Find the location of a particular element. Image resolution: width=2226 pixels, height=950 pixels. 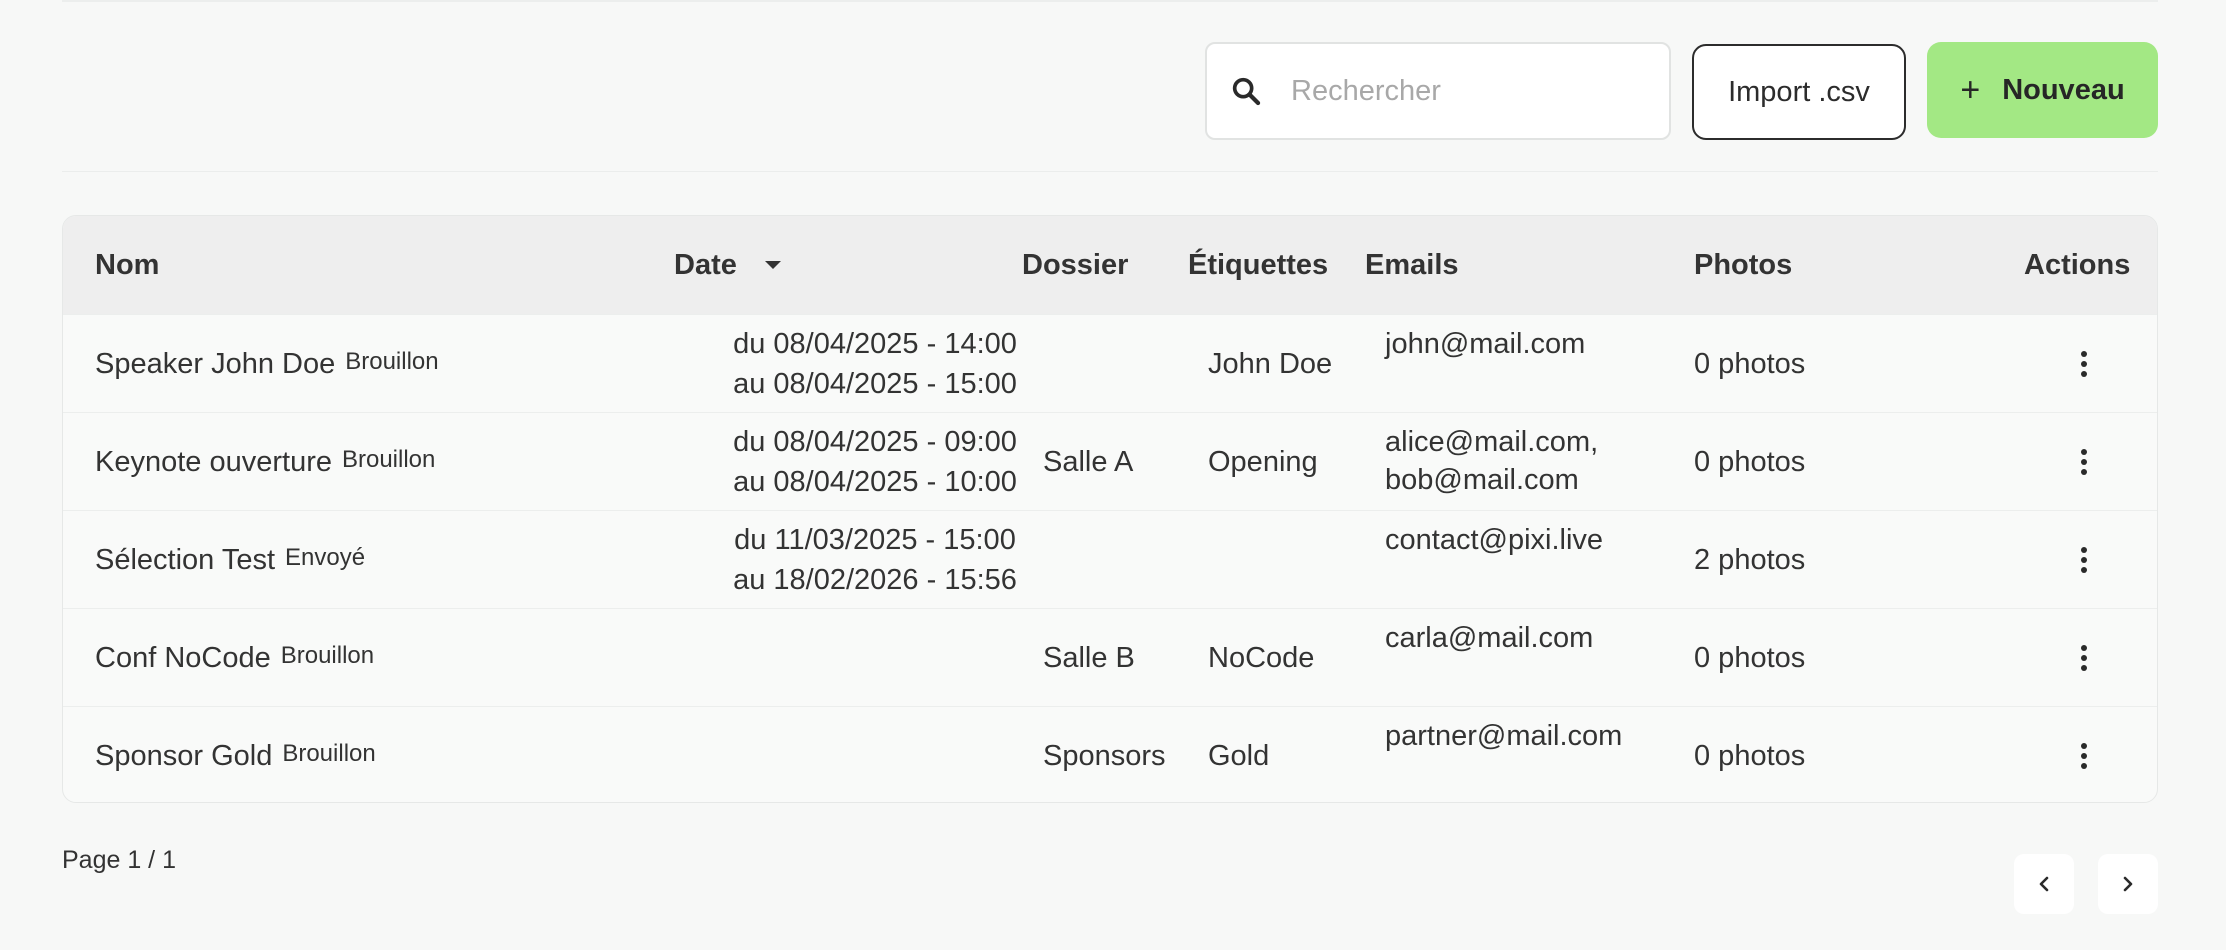

import-csv-button: Import .csv is located at coordinates (1799, 92).